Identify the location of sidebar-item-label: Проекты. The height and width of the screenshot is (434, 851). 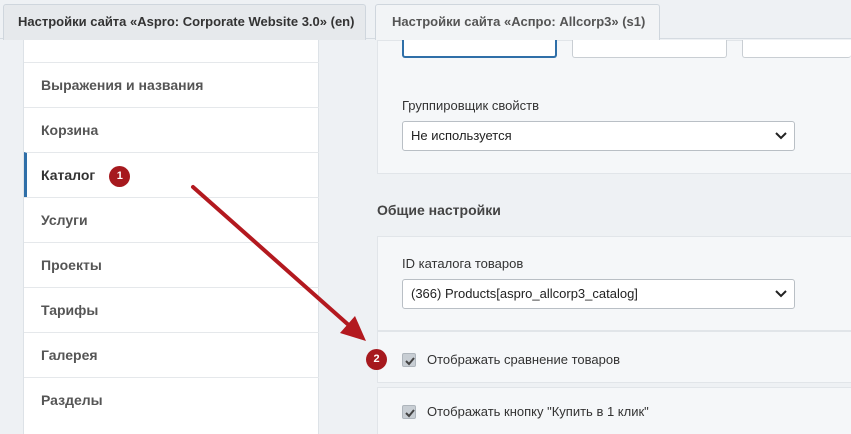
(71, 265).